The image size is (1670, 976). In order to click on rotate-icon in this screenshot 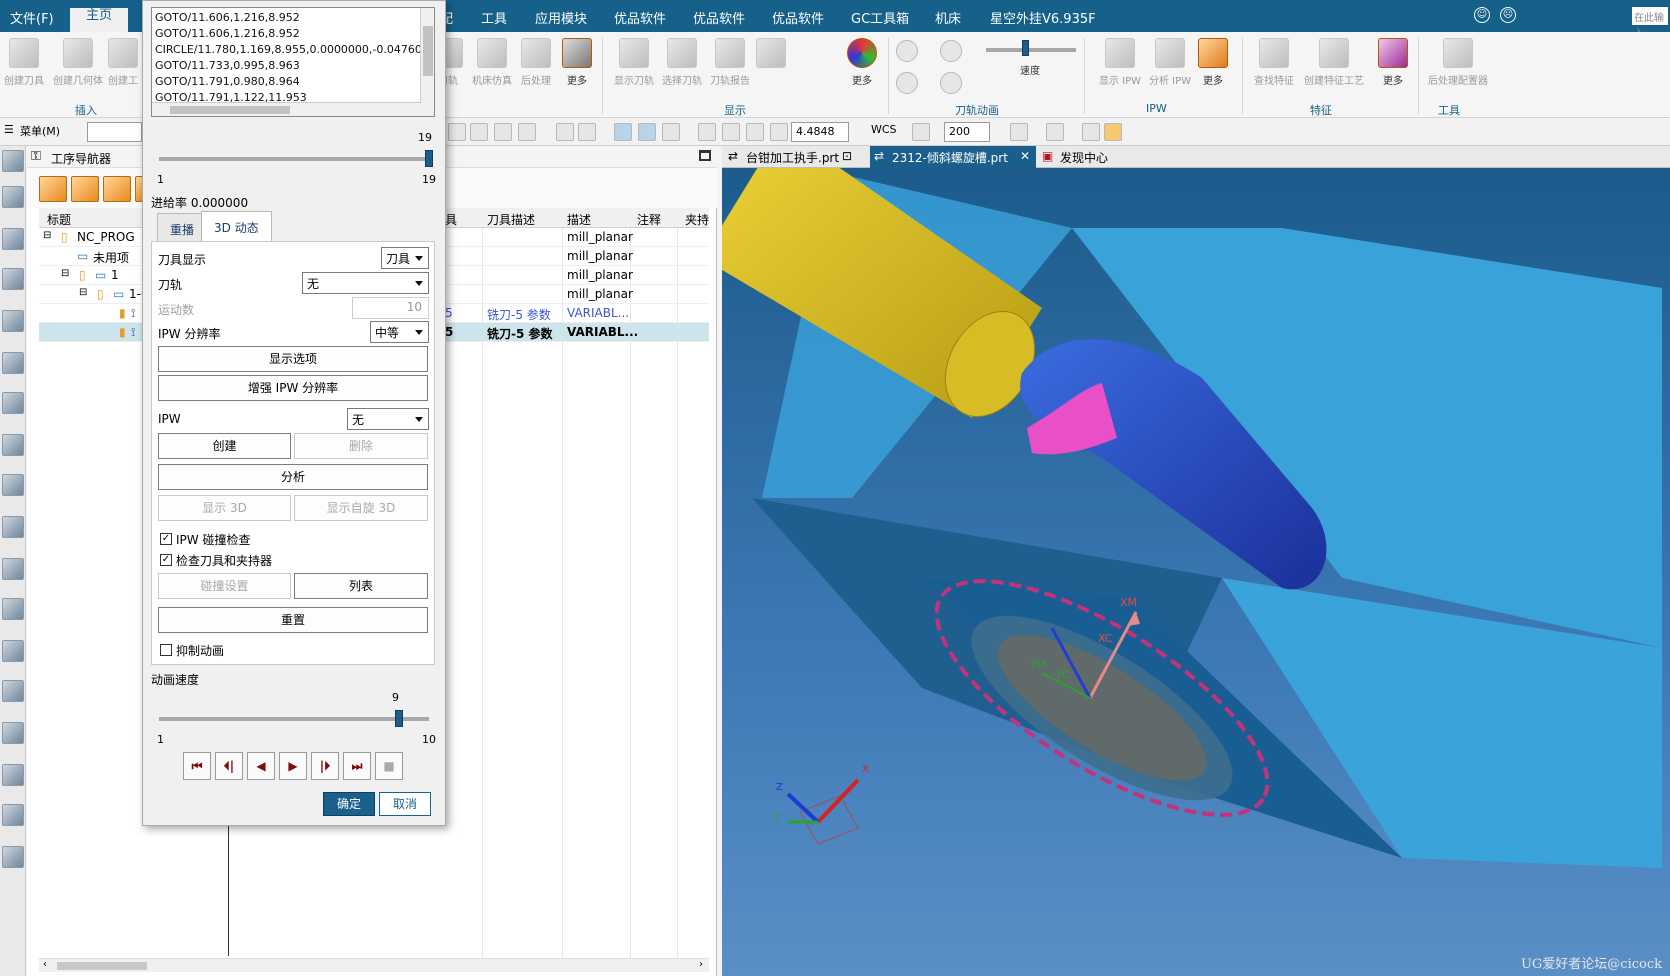, I will do `click(779, 132)`.